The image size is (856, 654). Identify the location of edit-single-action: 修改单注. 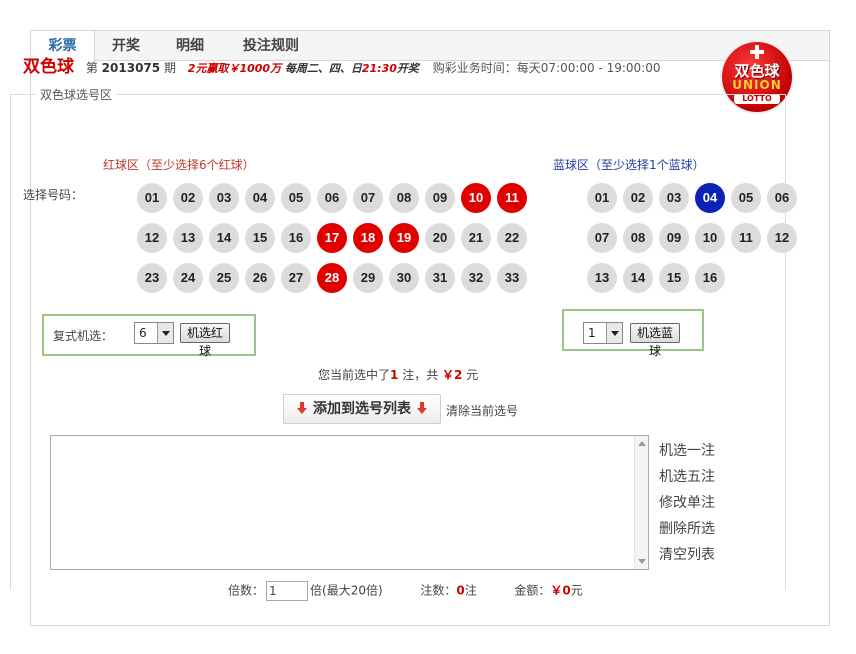
(687, 503).